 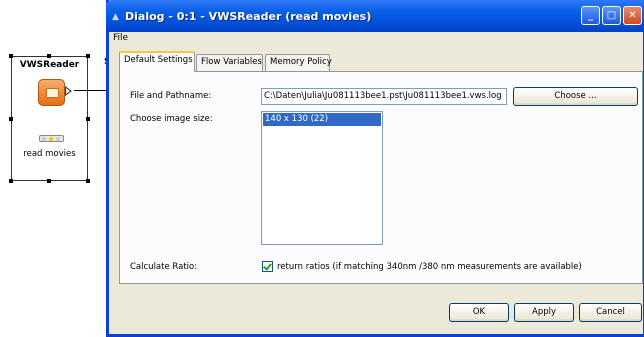 I want to click on cancel-button: Cancel, so click(x=610, y=312).